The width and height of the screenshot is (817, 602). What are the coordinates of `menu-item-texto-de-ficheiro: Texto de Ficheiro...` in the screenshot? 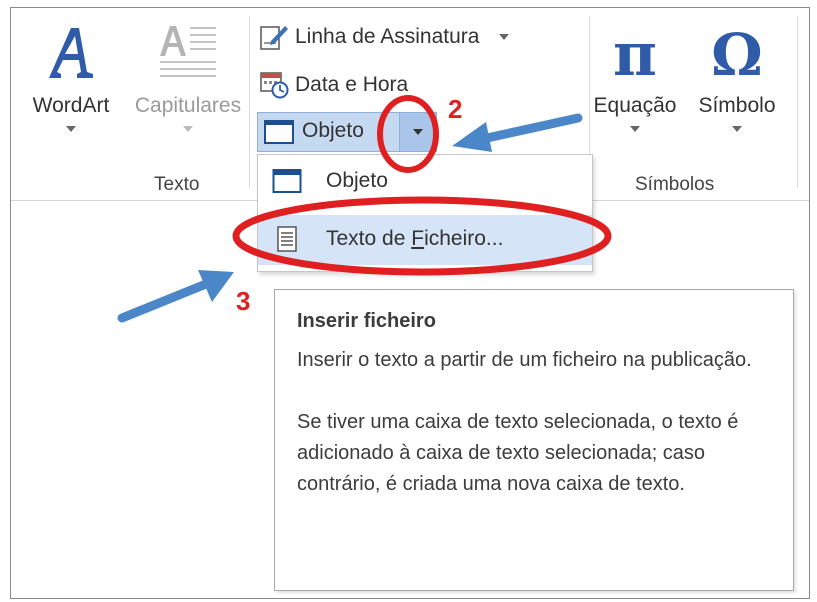 It's located at (425, 240).